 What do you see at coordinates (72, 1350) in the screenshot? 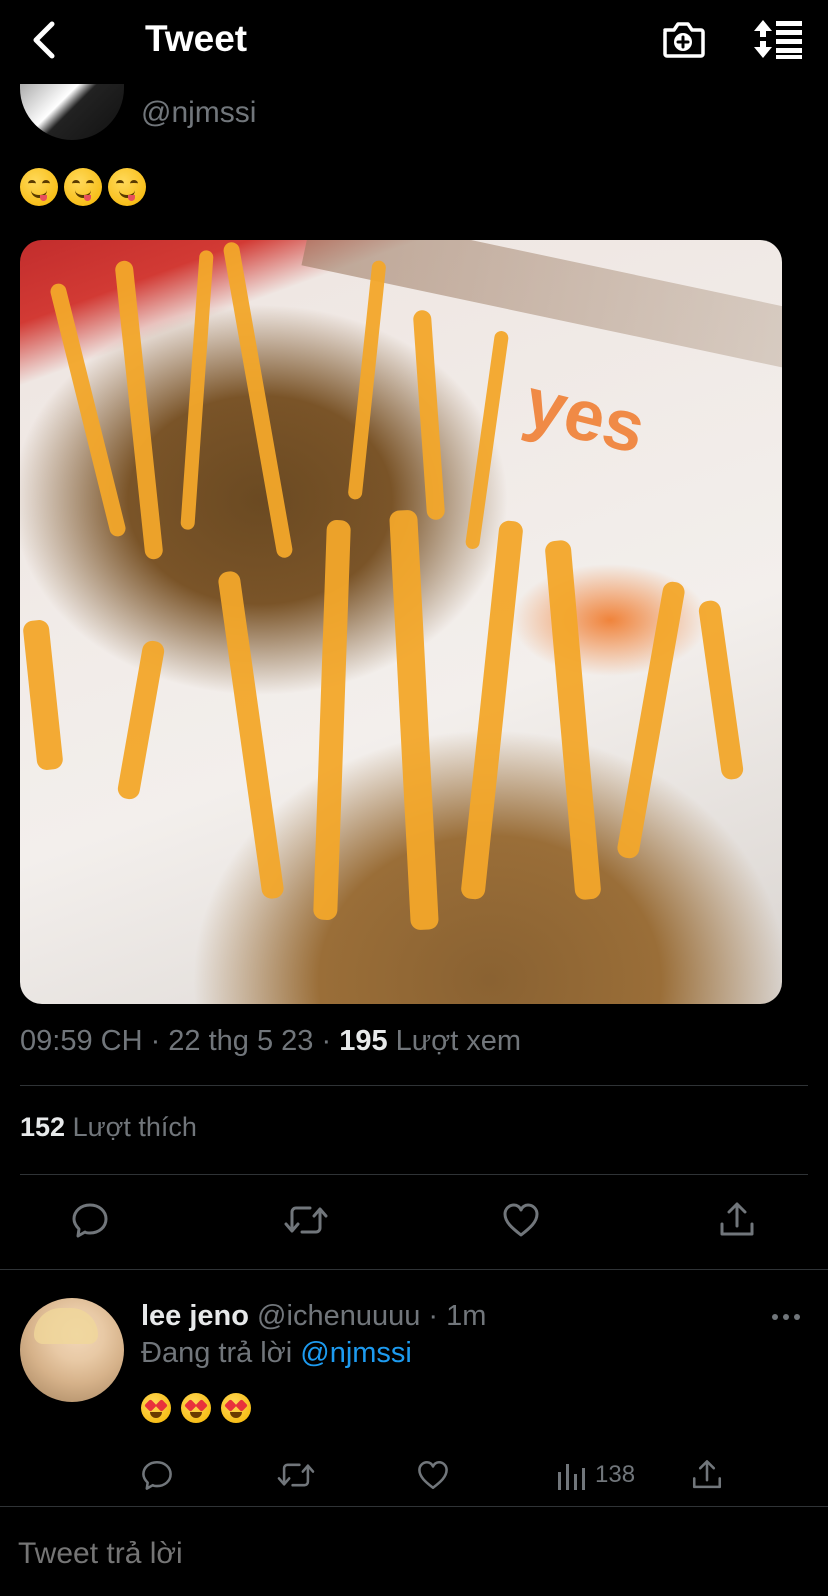
I see `reply-author-avatar` at bounding box center [72, 1350].